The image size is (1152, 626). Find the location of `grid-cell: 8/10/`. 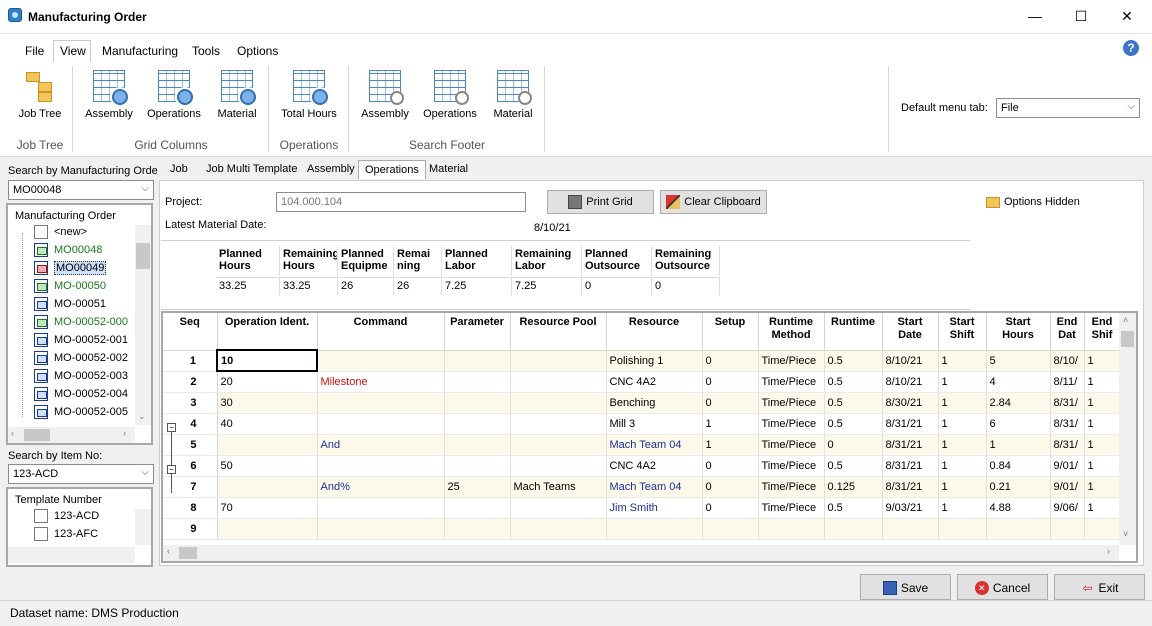

grid-cell: 8/10/ is located at coordinates (1067, 361).